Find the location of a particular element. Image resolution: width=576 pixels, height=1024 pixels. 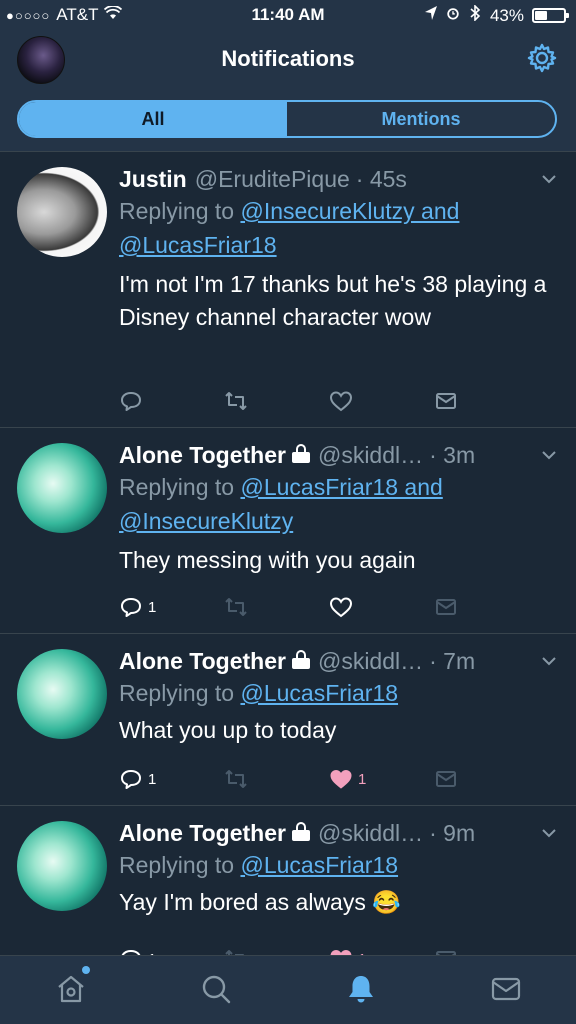

tweet-text: They messing with you again is located at coordinates (267, 560).